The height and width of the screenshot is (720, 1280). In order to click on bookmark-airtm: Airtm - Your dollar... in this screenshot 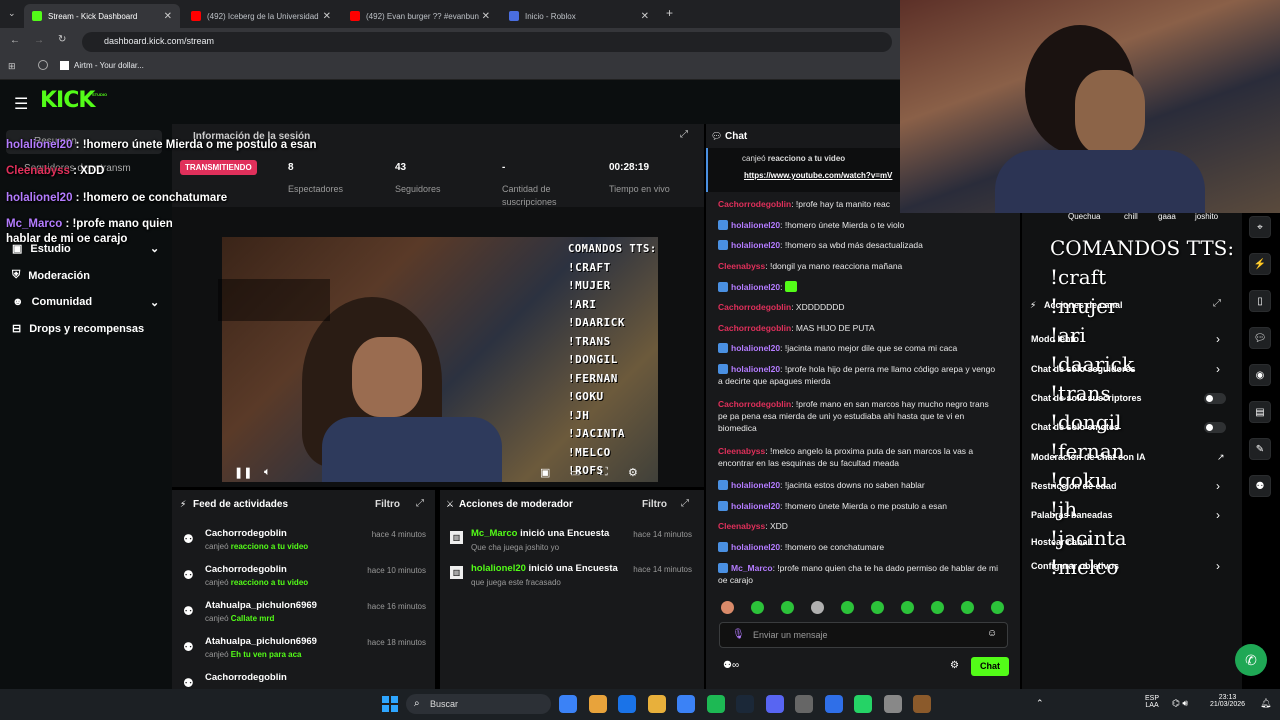, I will do `click(109, 65)`.